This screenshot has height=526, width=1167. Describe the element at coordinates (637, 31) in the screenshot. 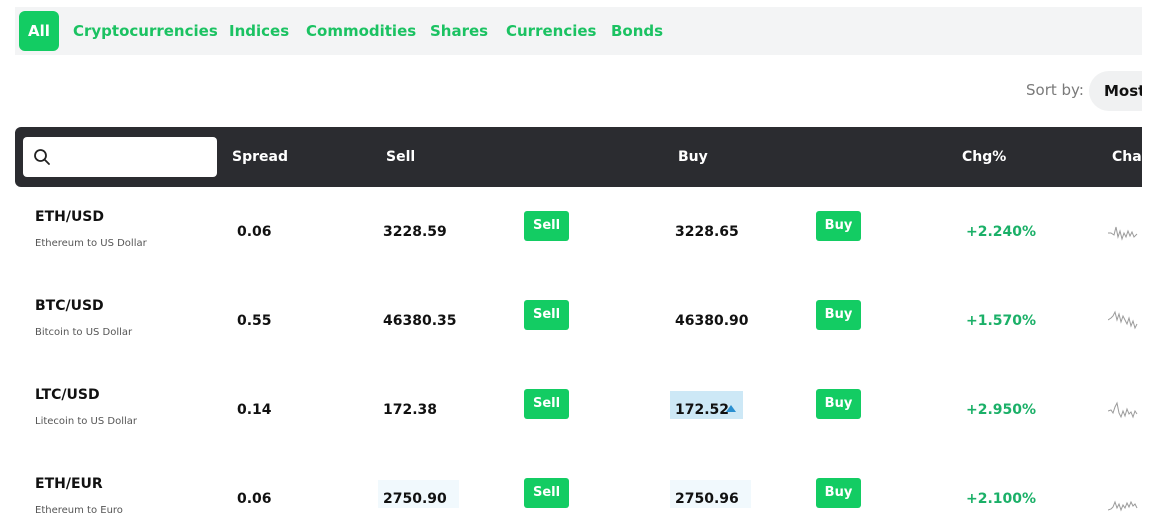

I see `tab-bonds: Bonds` at that location.